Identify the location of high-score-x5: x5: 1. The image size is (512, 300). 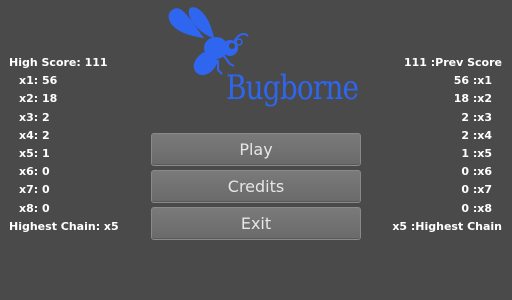
(34, 154).